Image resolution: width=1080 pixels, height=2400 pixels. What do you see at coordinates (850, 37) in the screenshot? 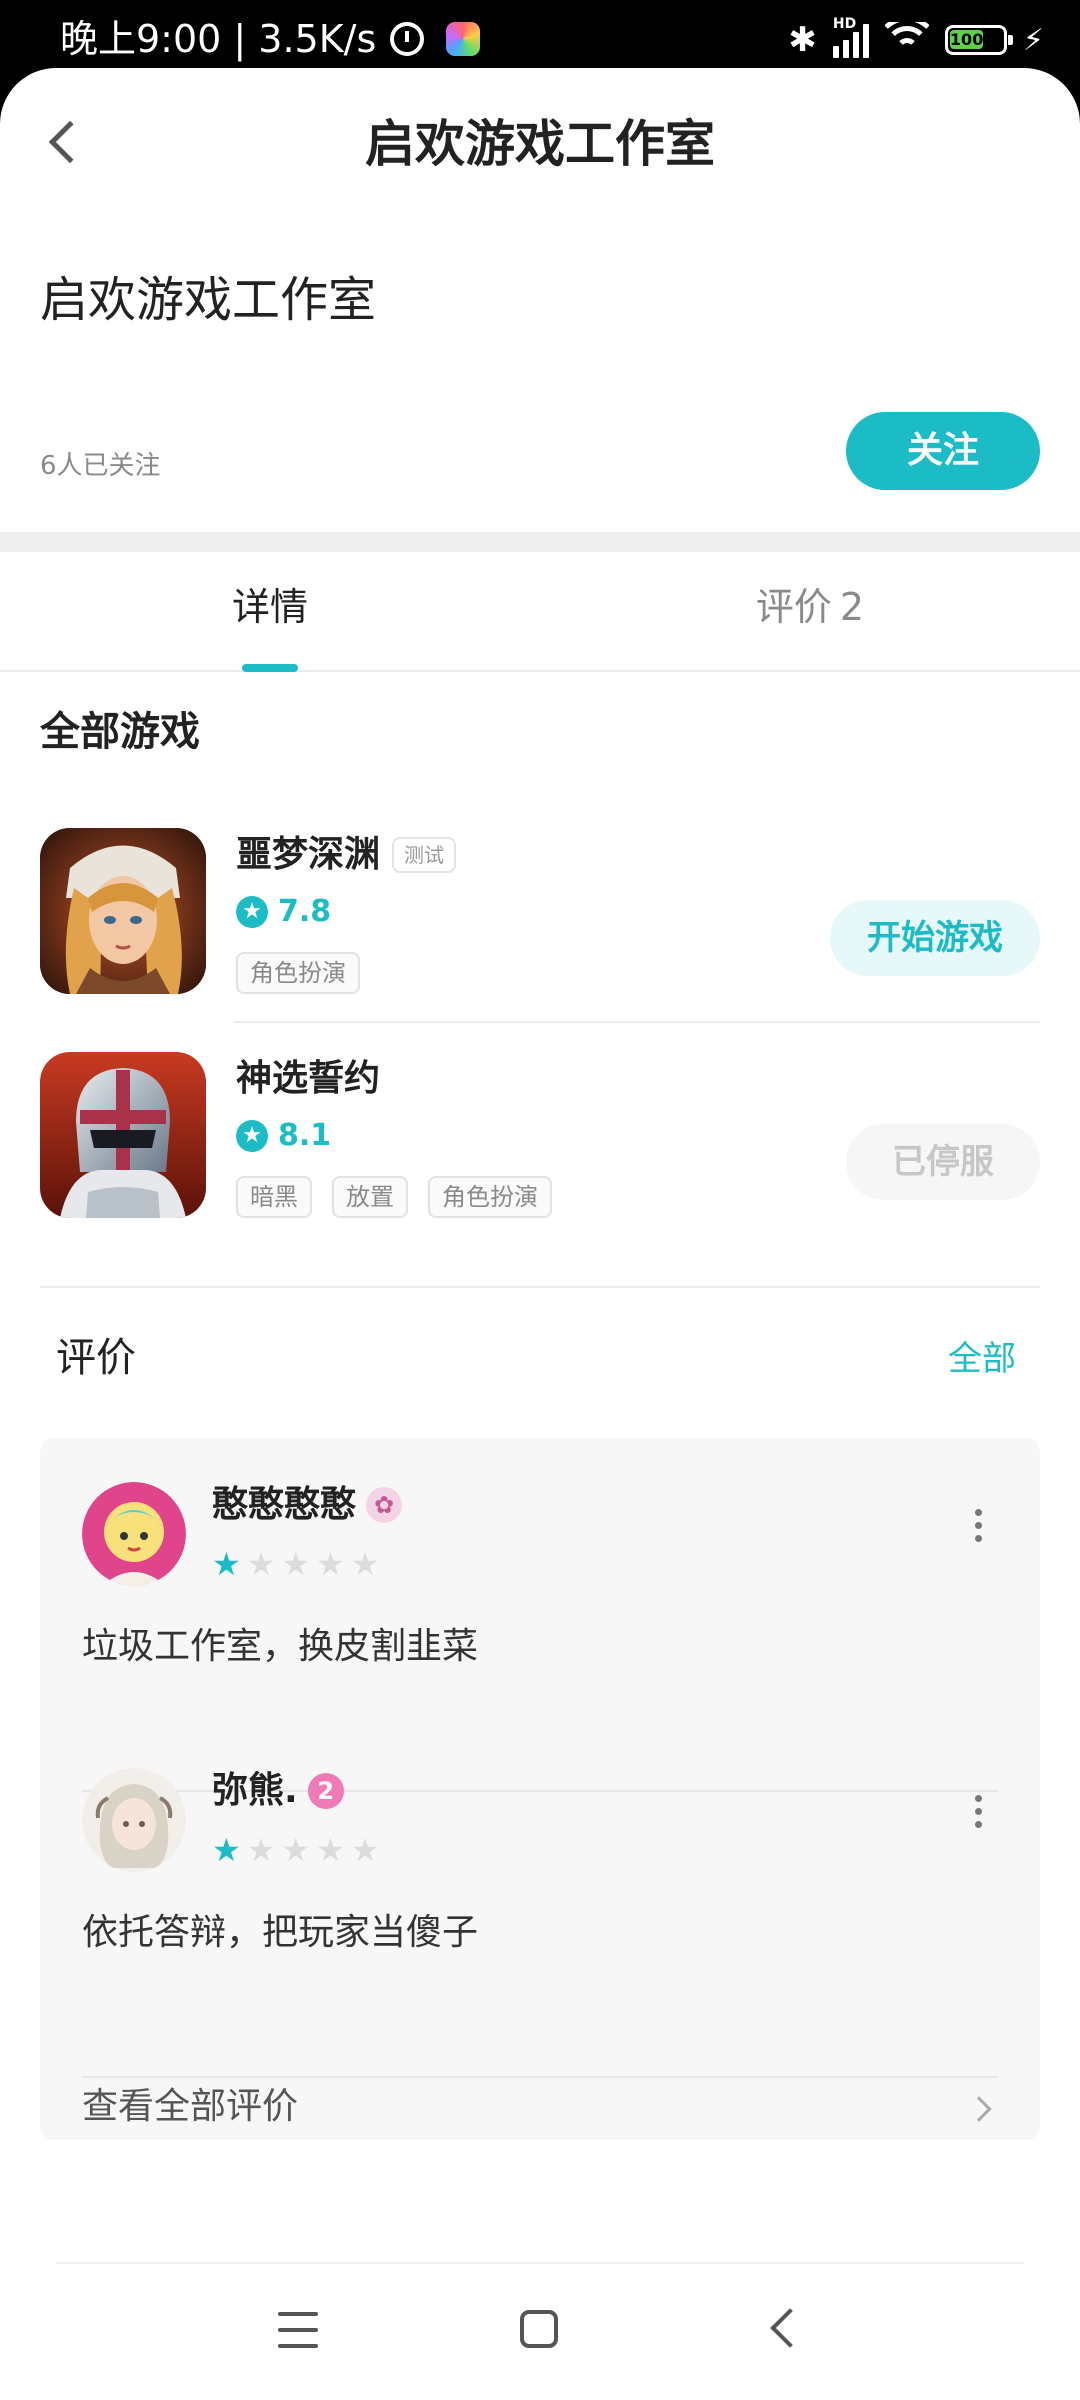
I see `signal-icon: HD` at bounding box center [850, 37].